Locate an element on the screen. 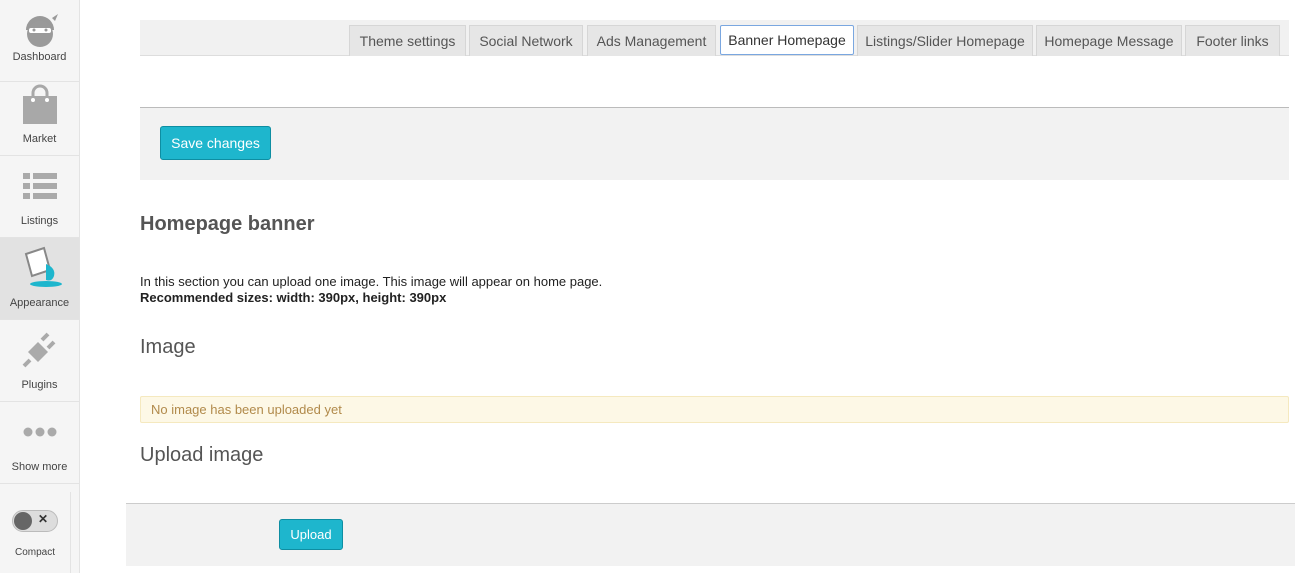  tab-theme-settings: Theme settings is located at coordinates (407, 40).